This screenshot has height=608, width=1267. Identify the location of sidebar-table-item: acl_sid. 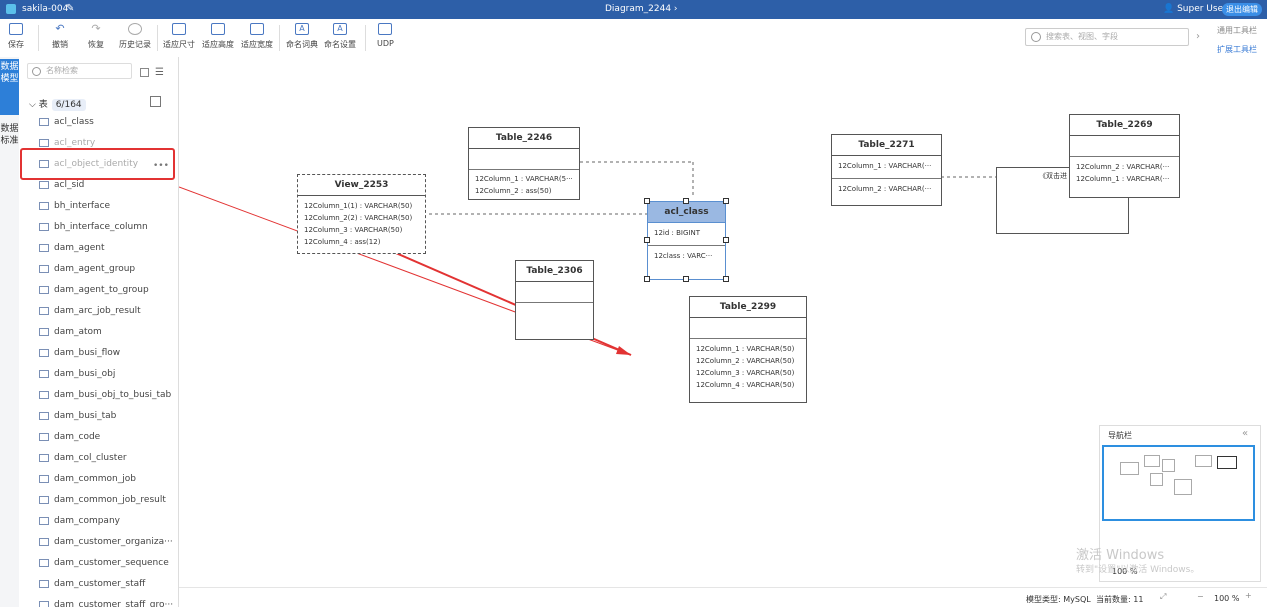
(61, 188).